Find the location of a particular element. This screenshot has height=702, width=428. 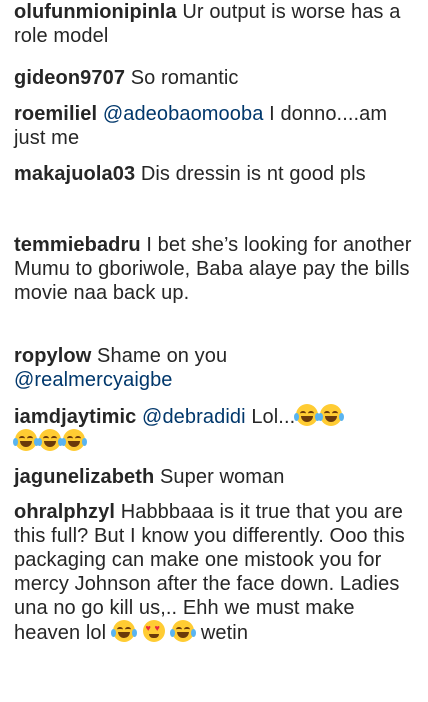

comment-item: ropylow Shame on you @realmercyaigbe is located at coordinates (214, 368).